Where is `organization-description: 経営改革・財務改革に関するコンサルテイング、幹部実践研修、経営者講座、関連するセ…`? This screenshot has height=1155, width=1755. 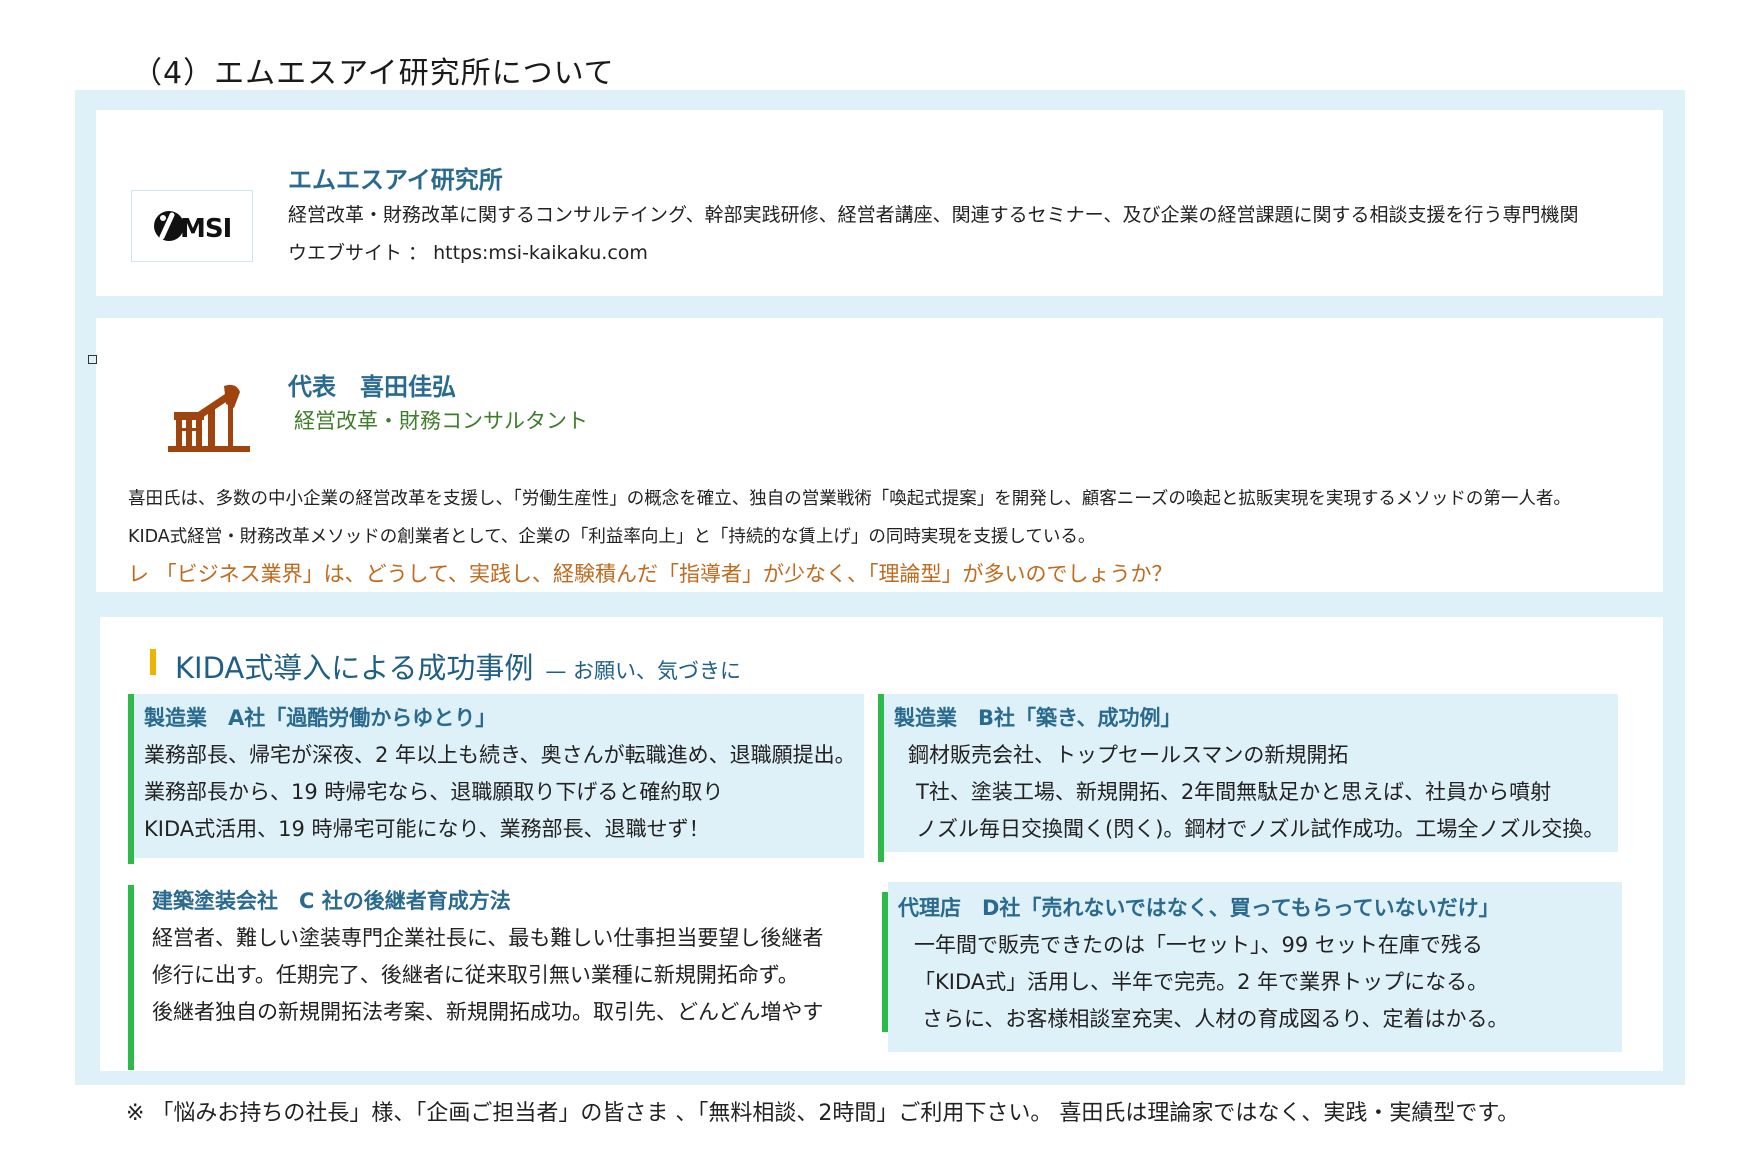 organization-description: 経営改革・財務改革に関するコンサルテイング、幹部実践研修、経営者講座、関連するセ… is located at coordinates (933, 215).